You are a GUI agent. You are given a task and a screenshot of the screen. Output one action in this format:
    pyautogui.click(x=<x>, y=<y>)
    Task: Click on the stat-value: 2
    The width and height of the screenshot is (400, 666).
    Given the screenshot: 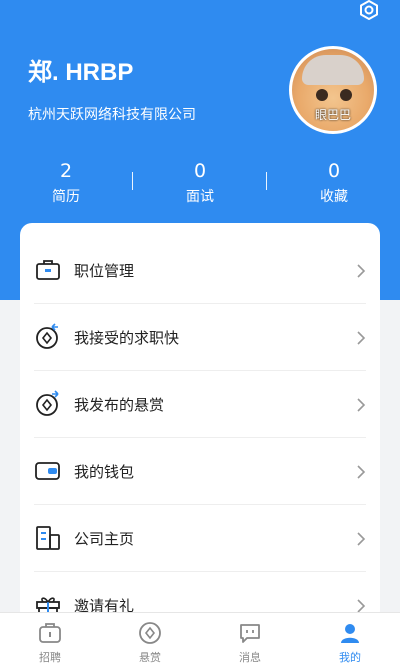 What is the action you would take?
    pyautogui.click(x=66, y=171)
    